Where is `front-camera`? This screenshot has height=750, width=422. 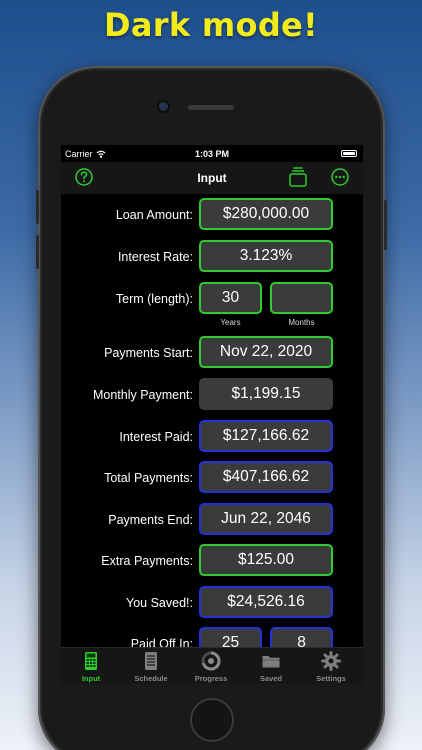 front-camera is located at coordinates (163, 106).